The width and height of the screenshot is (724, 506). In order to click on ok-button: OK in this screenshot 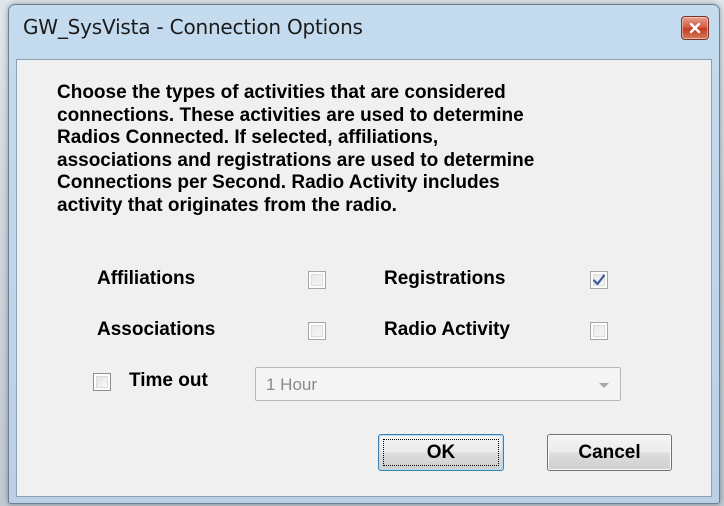, I will do `click(441, 452)`.